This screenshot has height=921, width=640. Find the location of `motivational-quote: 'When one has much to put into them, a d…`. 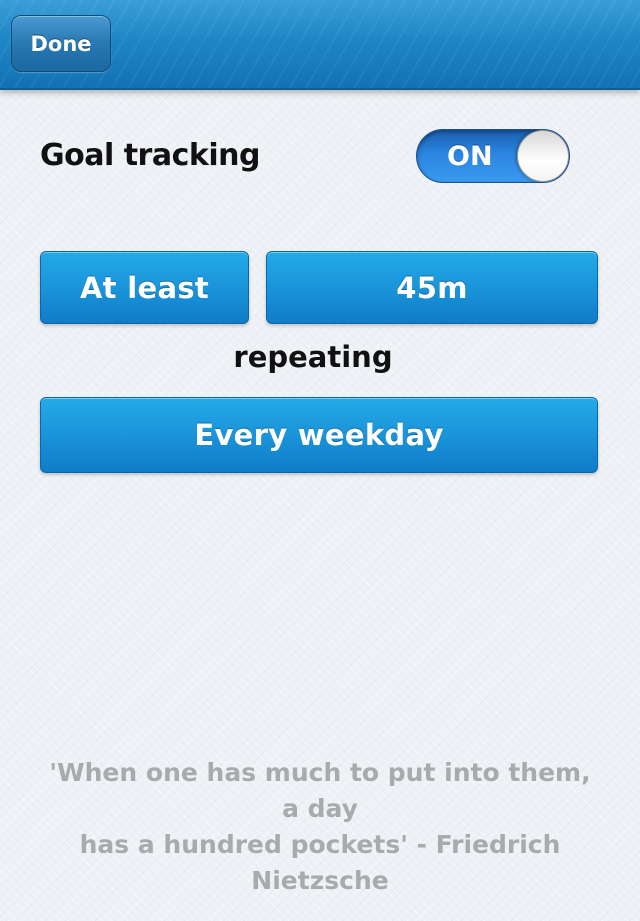

motivational-quote: 'When one has much to put into them, a d… is located at coordinates (320, 827).